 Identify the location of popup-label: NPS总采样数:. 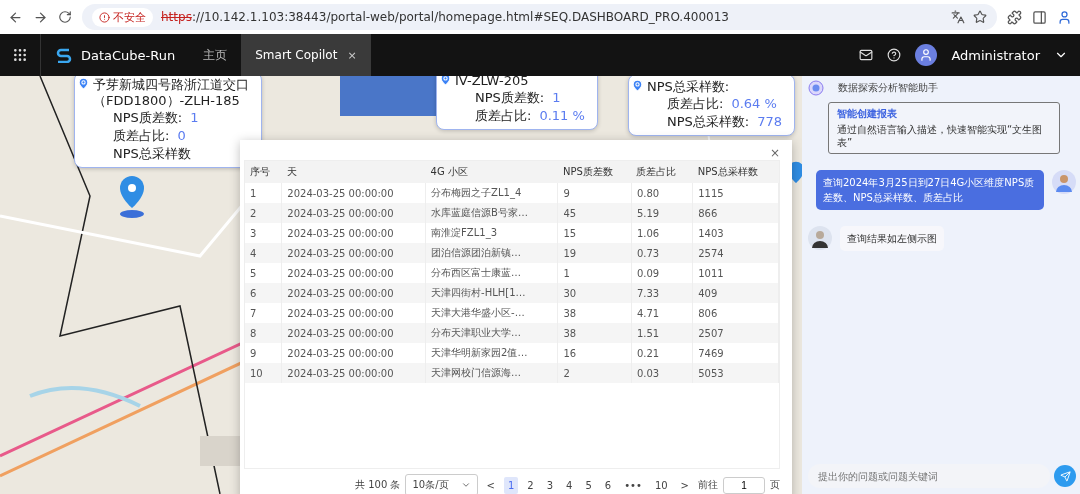
(708, 122).